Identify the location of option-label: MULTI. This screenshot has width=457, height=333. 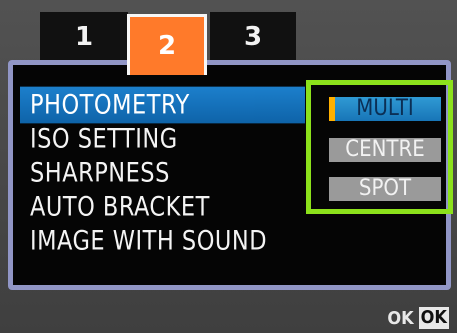
(385, 108).